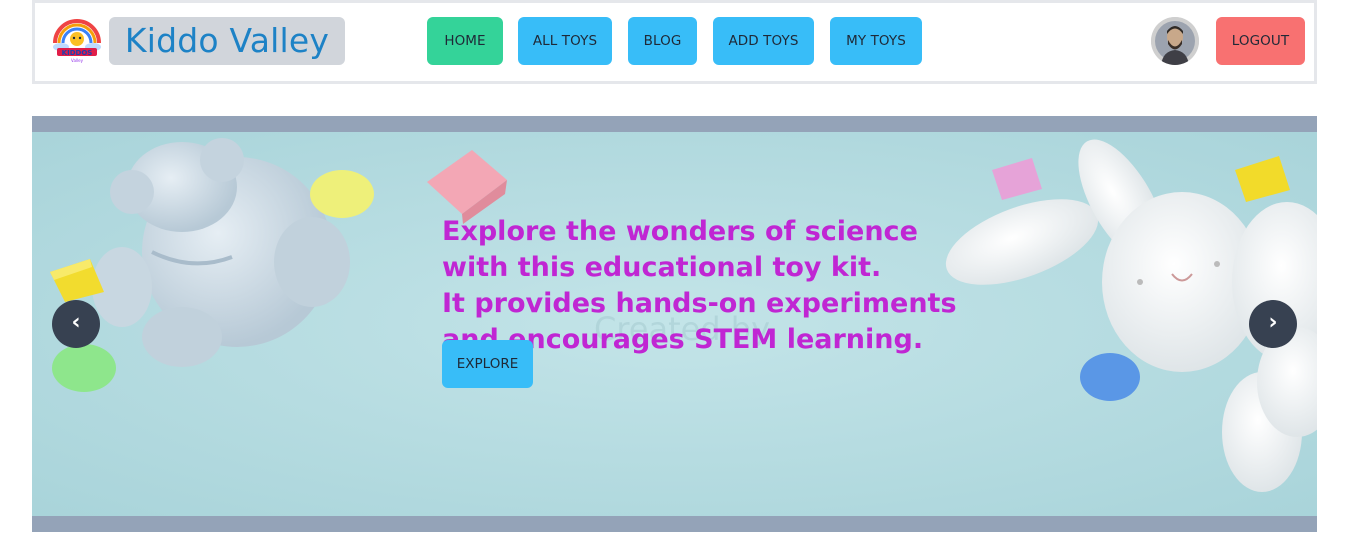  I want to click on carousel-prev-button: ‹, so click(76, 324).